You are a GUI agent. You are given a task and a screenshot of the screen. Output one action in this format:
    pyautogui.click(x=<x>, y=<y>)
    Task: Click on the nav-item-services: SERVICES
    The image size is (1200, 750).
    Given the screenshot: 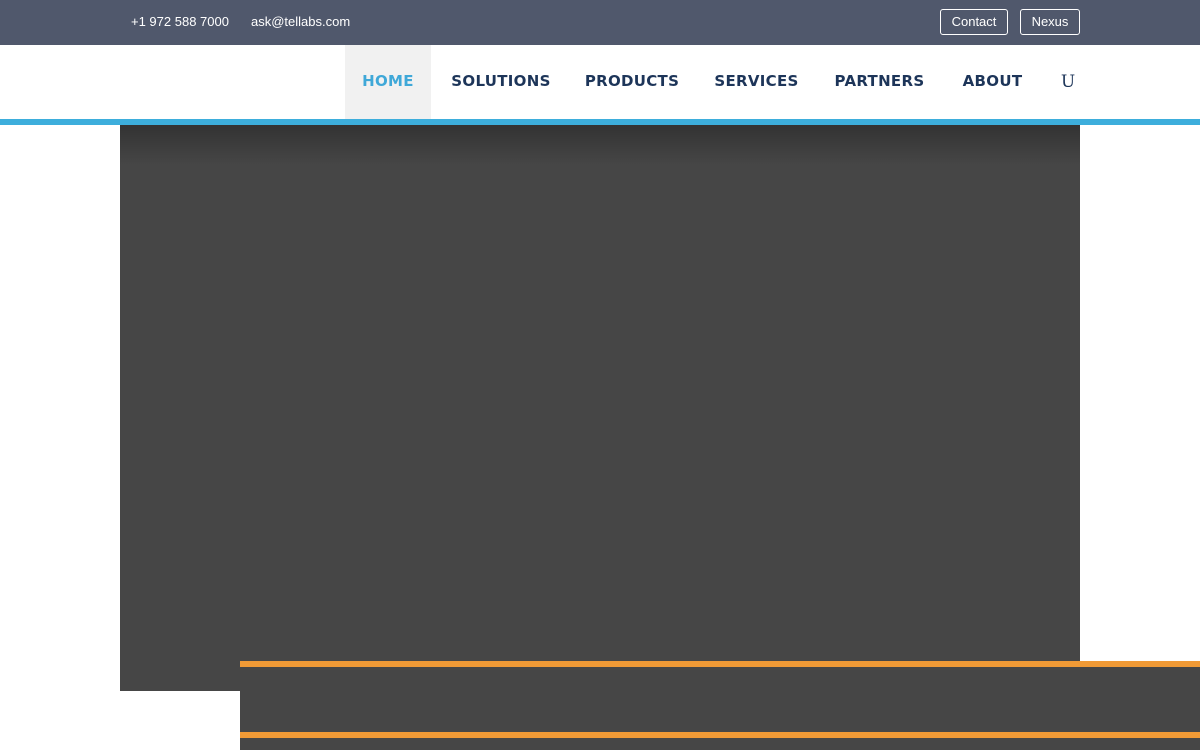 What is the action you would take?
    pyautogui.click(x=756, y=82)
    